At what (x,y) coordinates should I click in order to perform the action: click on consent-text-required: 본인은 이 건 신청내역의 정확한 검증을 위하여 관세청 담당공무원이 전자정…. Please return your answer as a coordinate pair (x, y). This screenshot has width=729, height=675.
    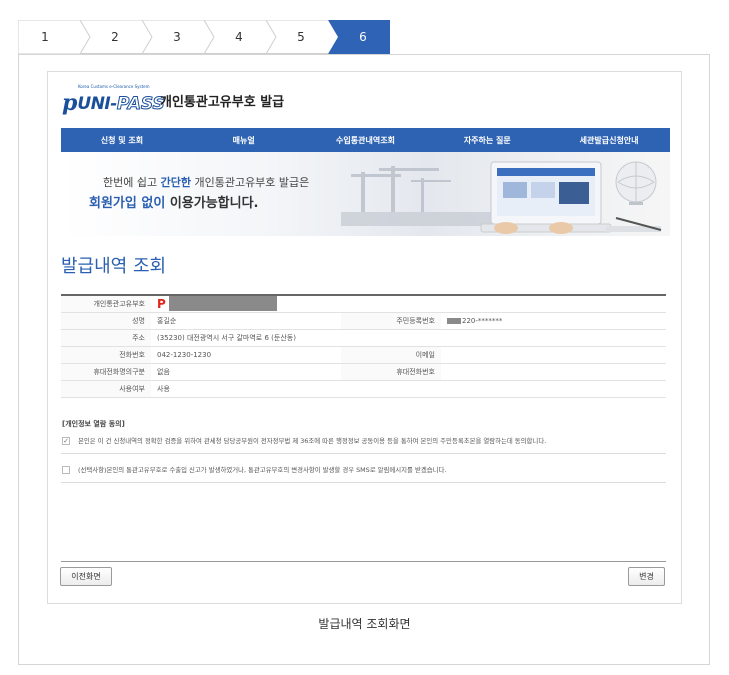
    Looking at the image, I should click on (312, 441).